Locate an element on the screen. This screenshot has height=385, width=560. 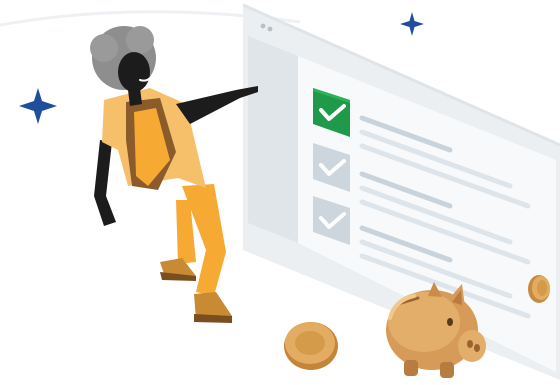
person-face is located at coordinates (134, 72).